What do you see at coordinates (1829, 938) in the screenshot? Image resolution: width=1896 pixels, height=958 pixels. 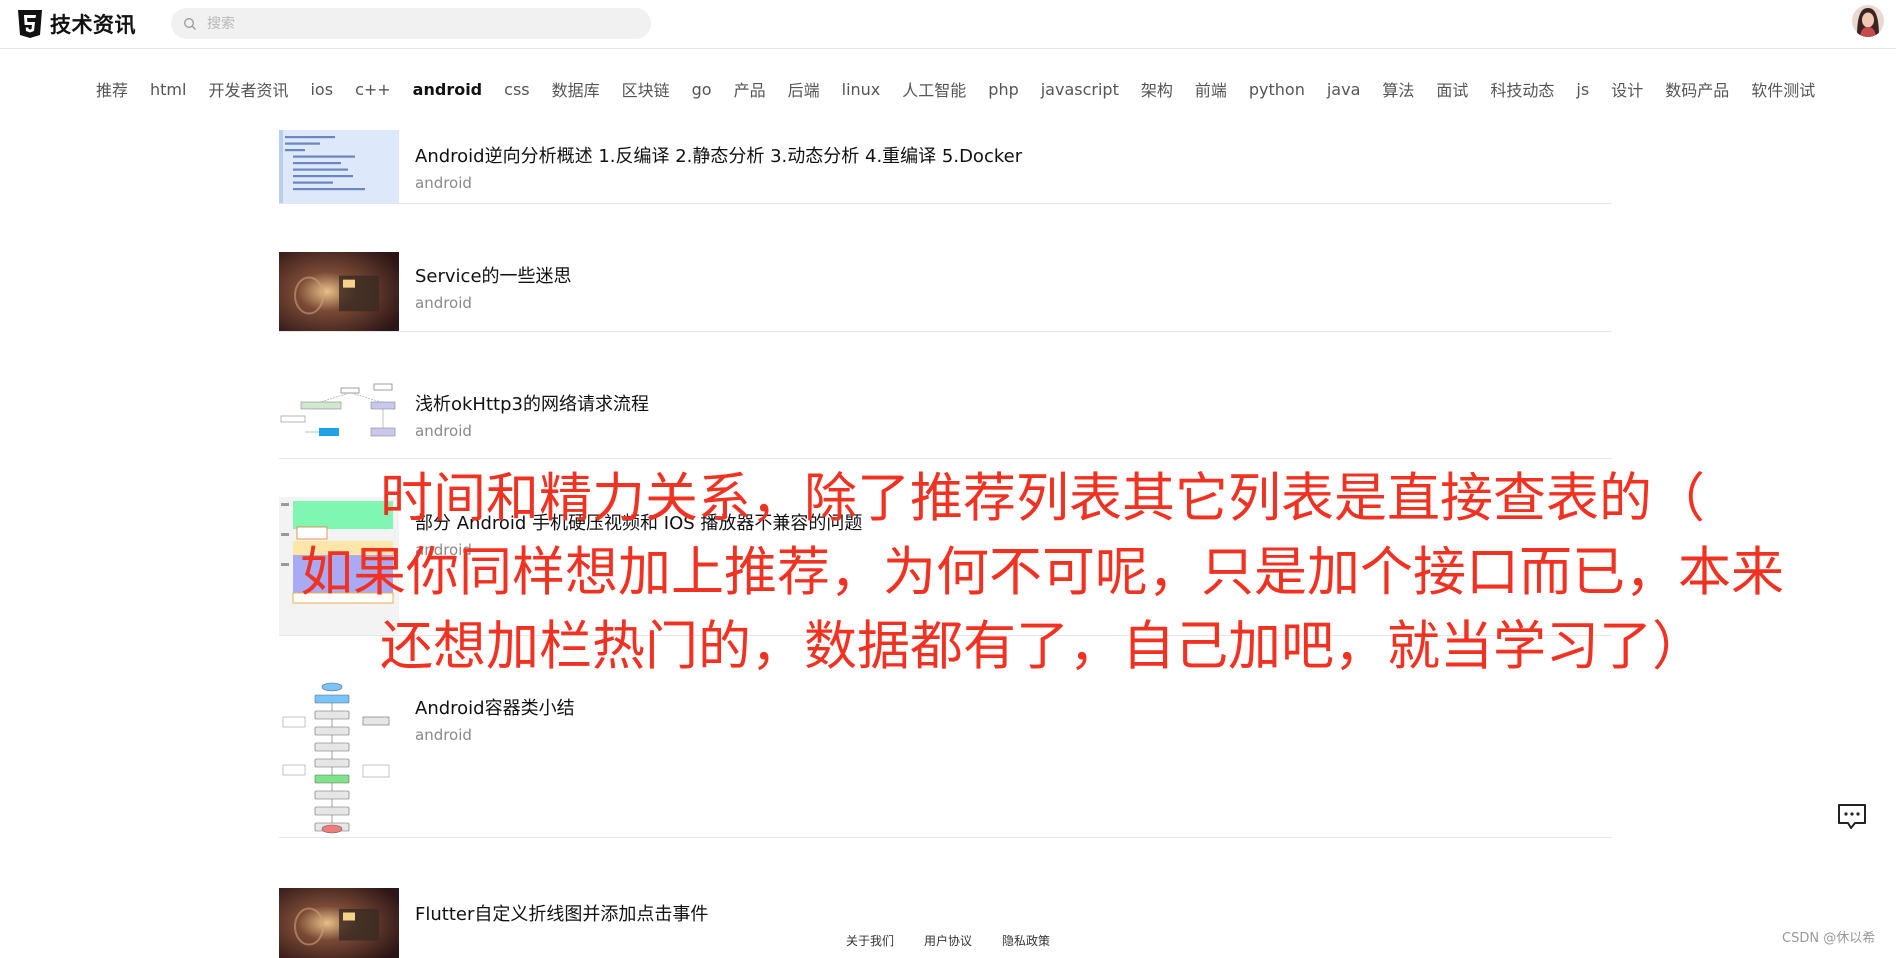 I see `csdn-watermark: CSDN @休以希` at bounding box center [1829, 938].